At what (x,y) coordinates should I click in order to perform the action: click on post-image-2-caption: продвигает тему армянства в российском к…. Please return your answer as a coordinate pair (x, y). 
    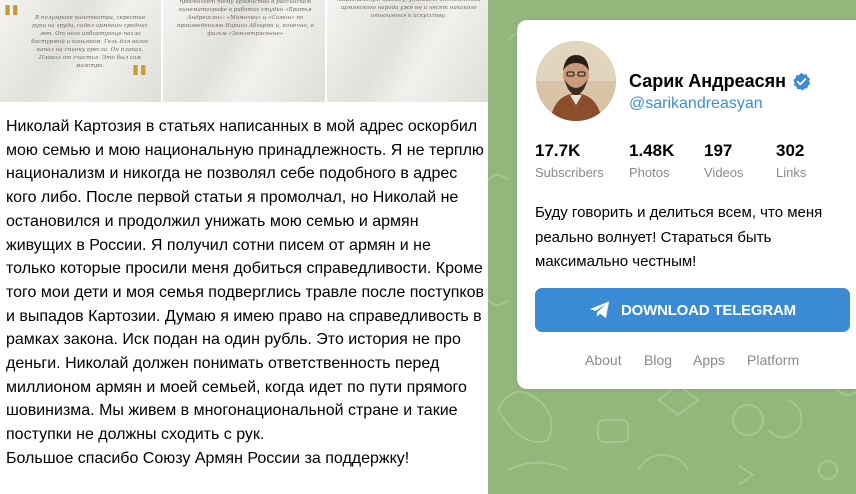
    Looking at the image, I should click on (245, 18).